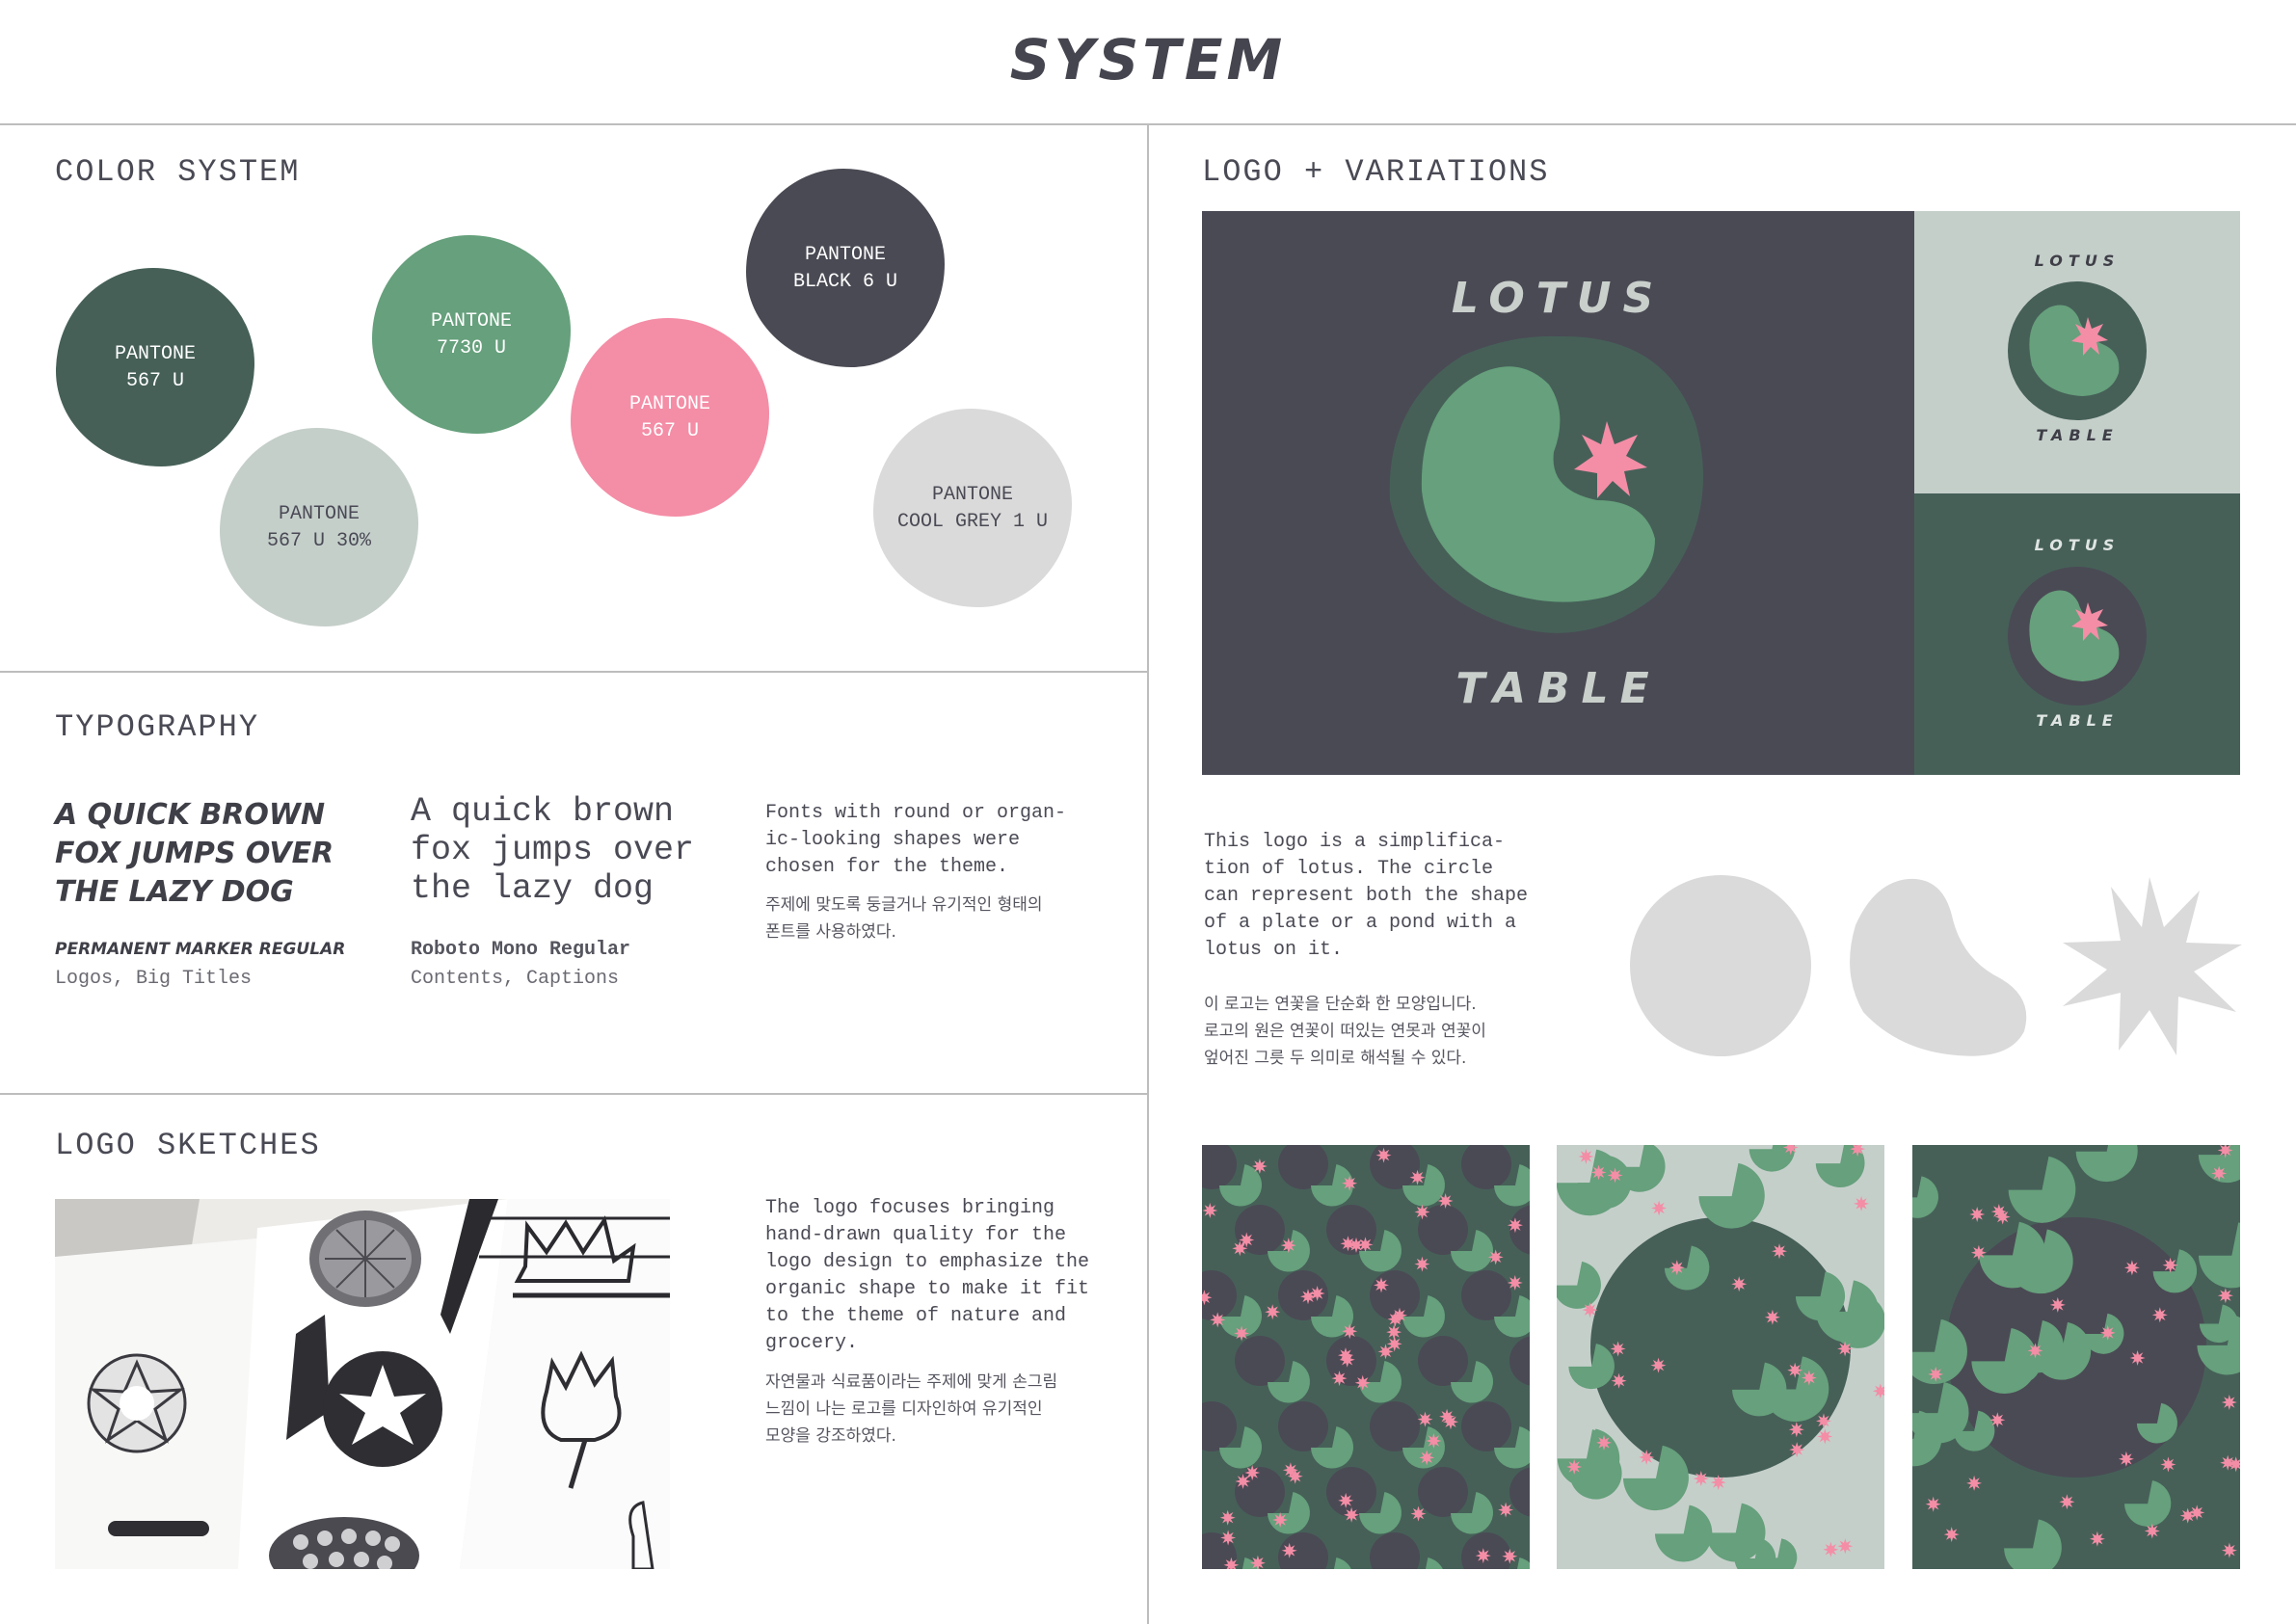 This screenshot has width=2296, height=1624. I want to click on swatch-label: PANTONE 7730 U, so click(471, 334).